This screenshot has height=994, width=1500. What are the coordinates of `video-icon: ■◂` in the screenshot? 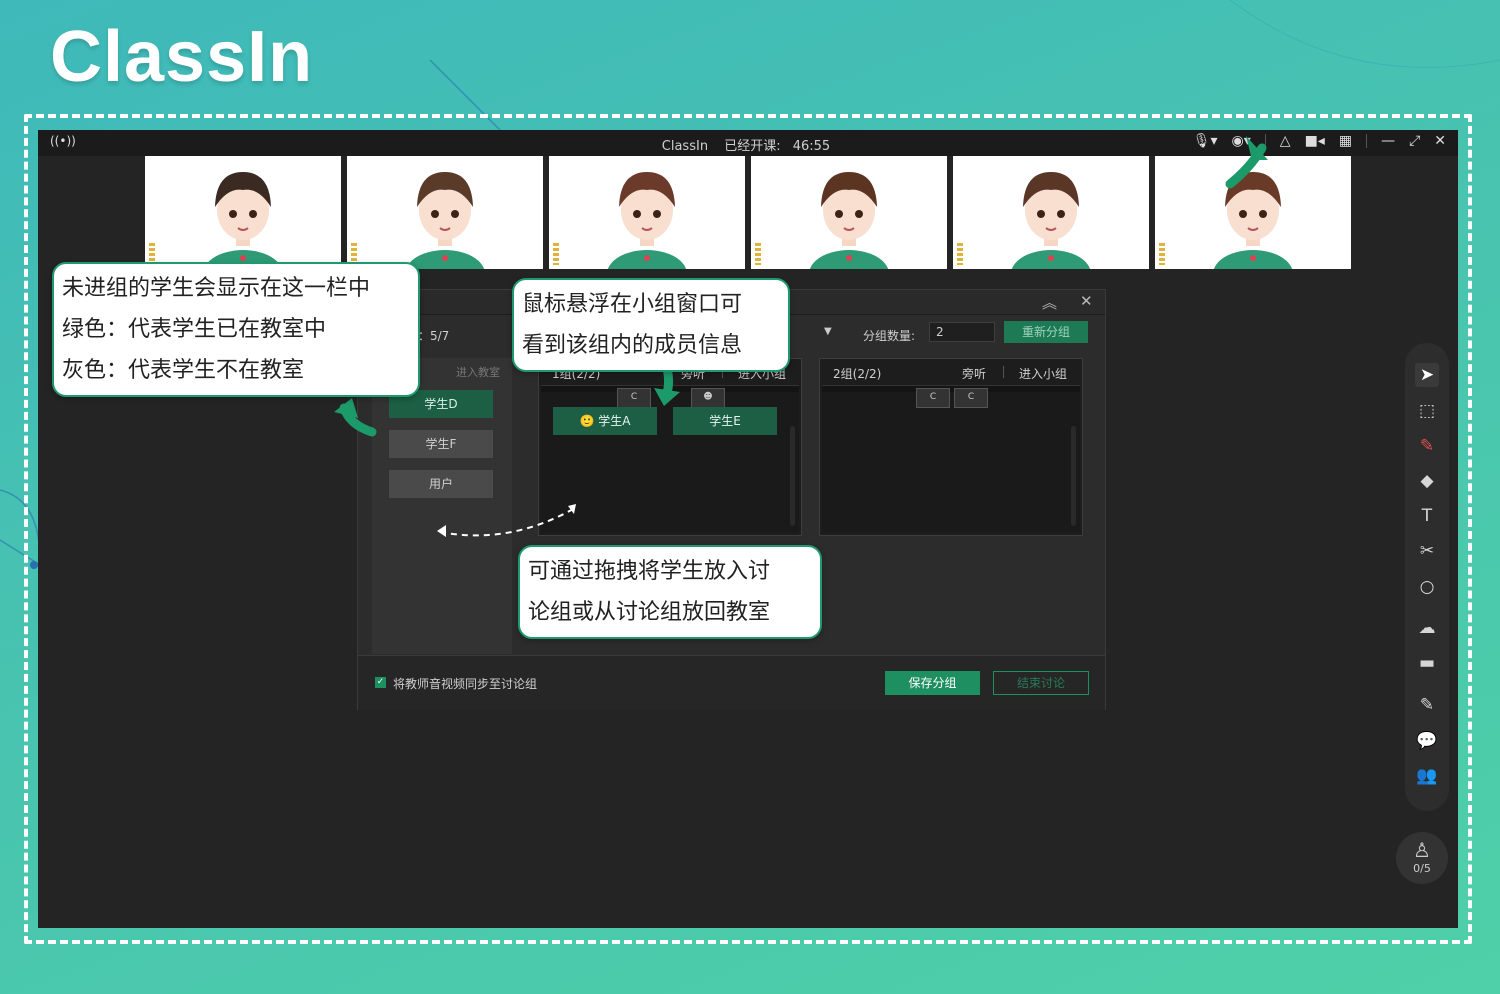 It's located at (1315, 141).